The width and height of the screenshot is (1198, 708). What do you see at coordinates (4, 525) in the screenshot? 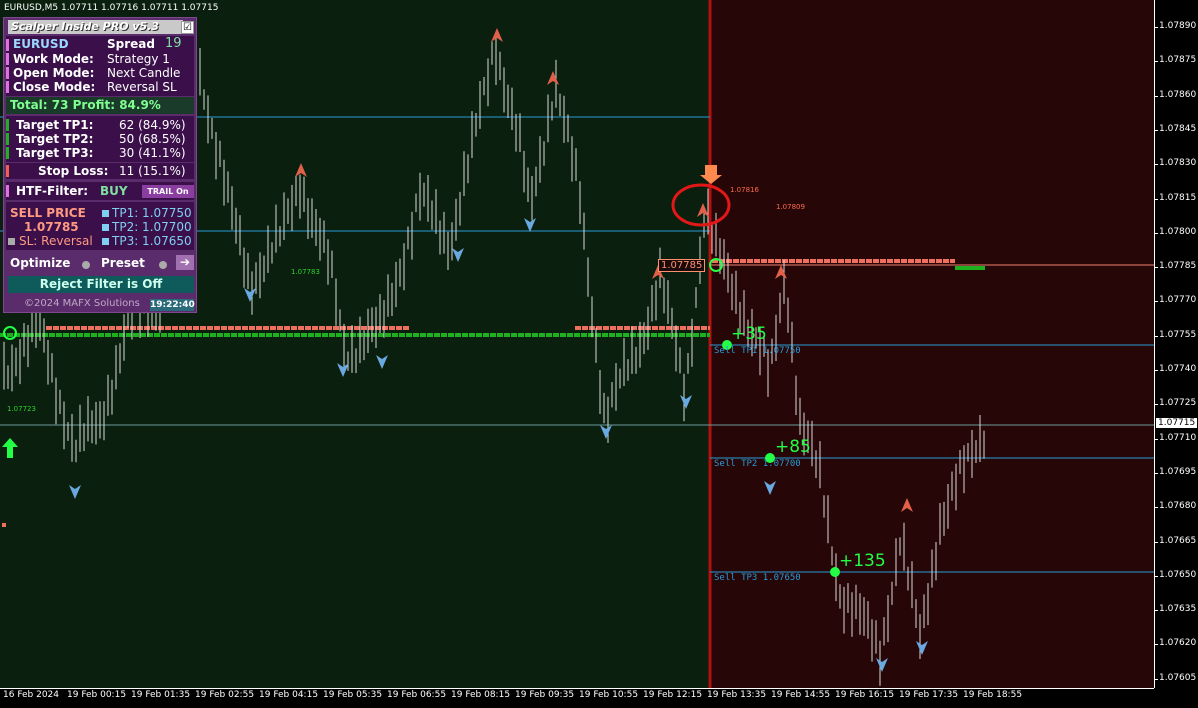
I see `left-marker` at bounding box center [4, 525].